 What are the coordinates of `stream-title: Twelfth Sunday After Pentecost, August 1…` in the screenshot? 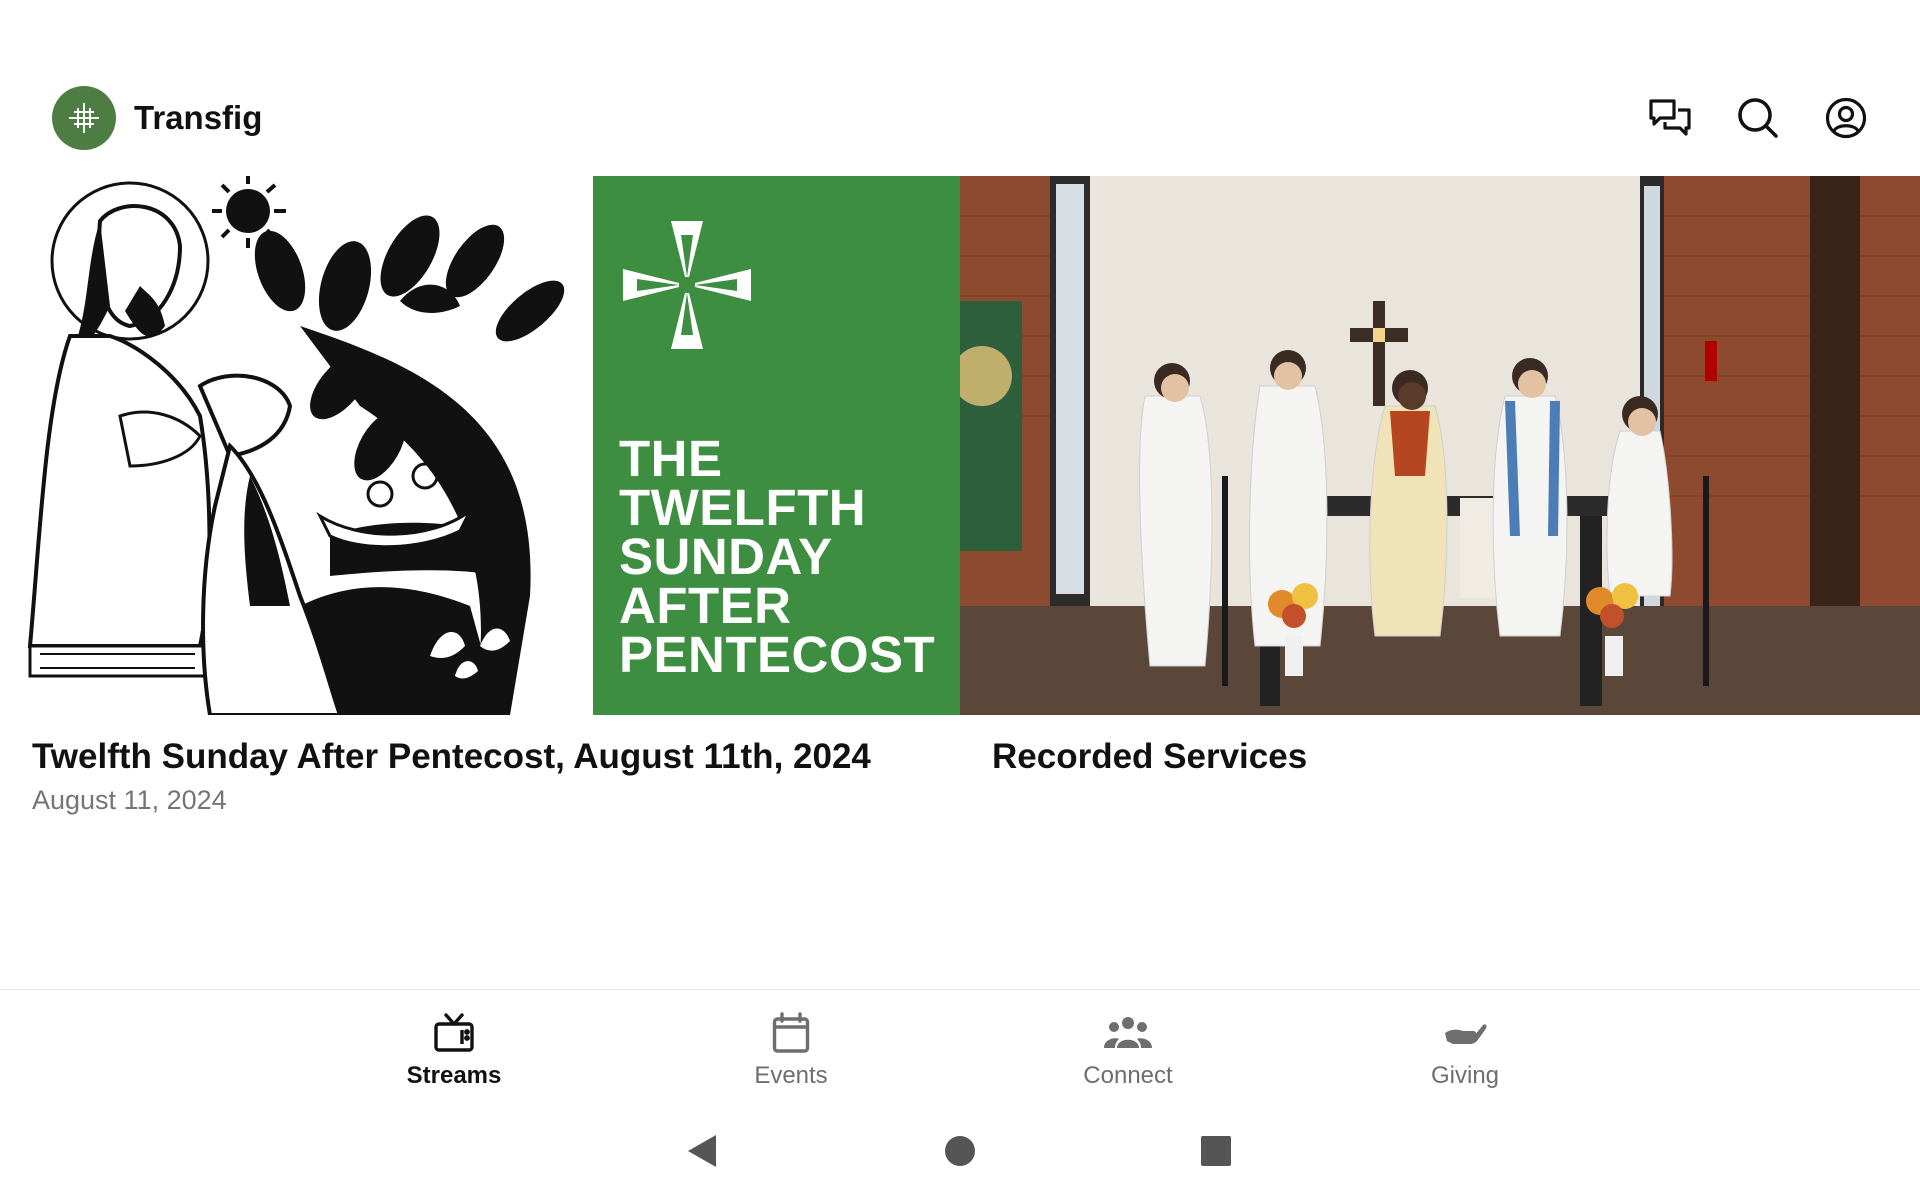 It's located at (480, 757).